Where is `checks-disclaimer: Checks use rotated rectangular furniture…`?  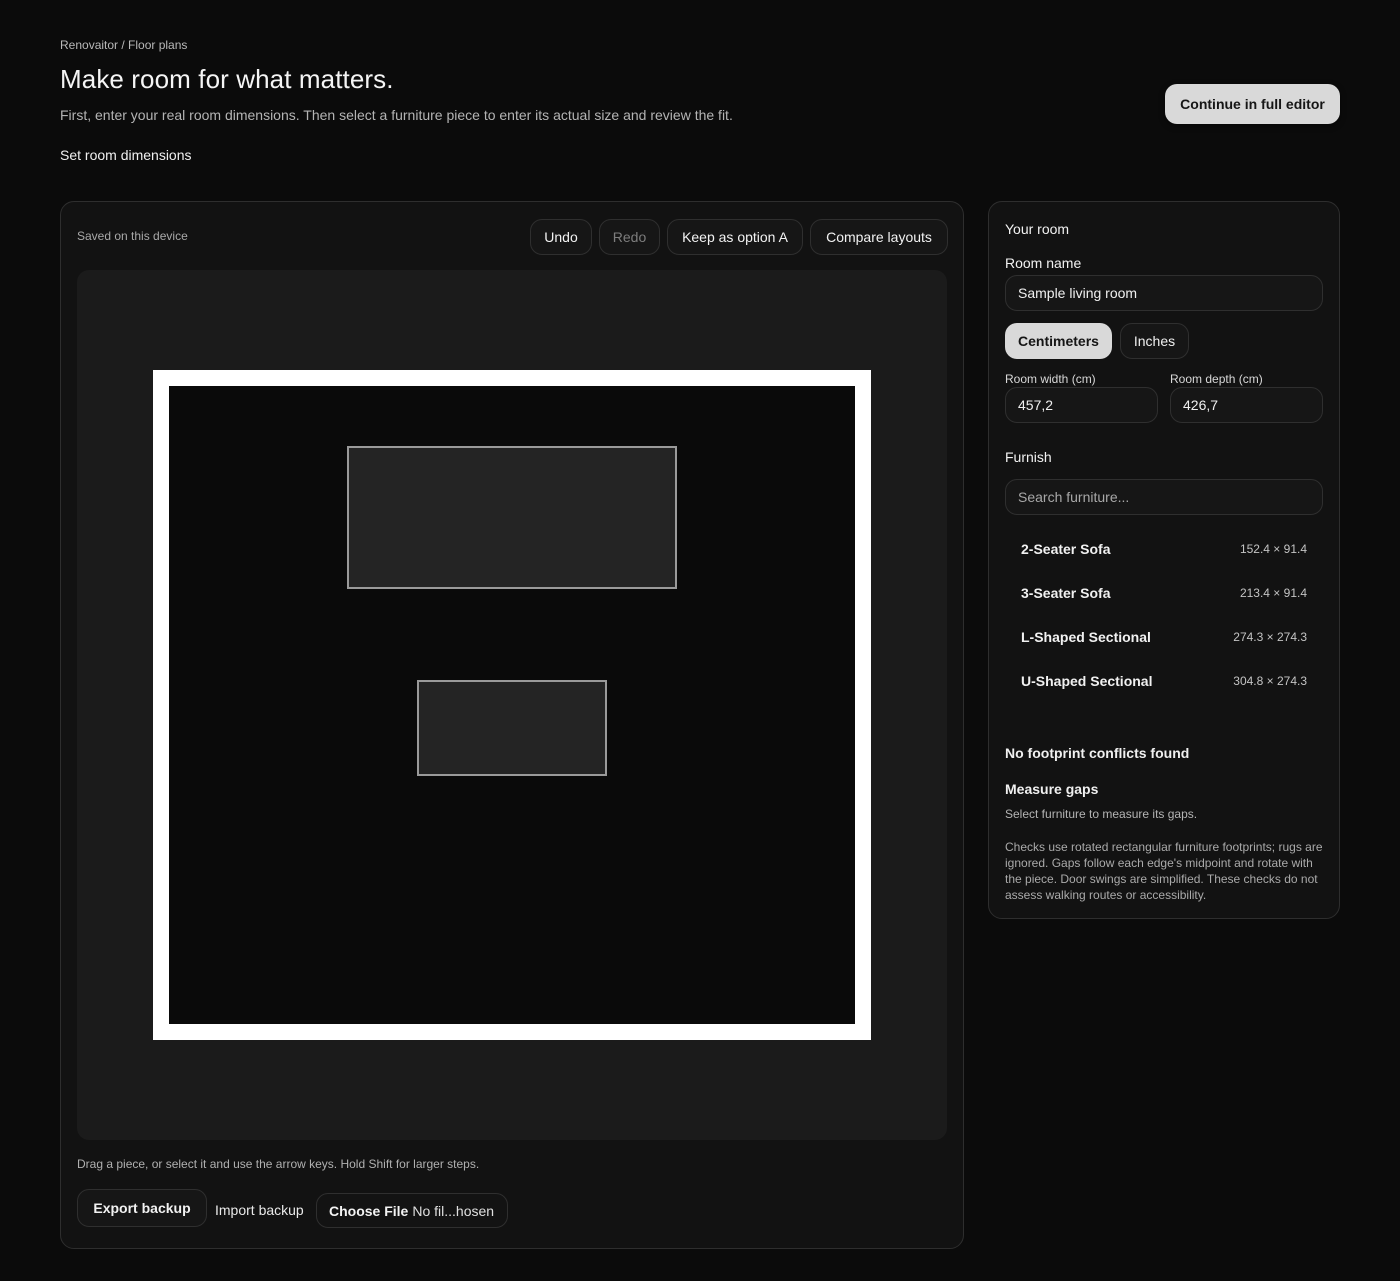
checks-disclaimer: Checks use rotated rectangular furniture… is located at coordinates (1164, 871).